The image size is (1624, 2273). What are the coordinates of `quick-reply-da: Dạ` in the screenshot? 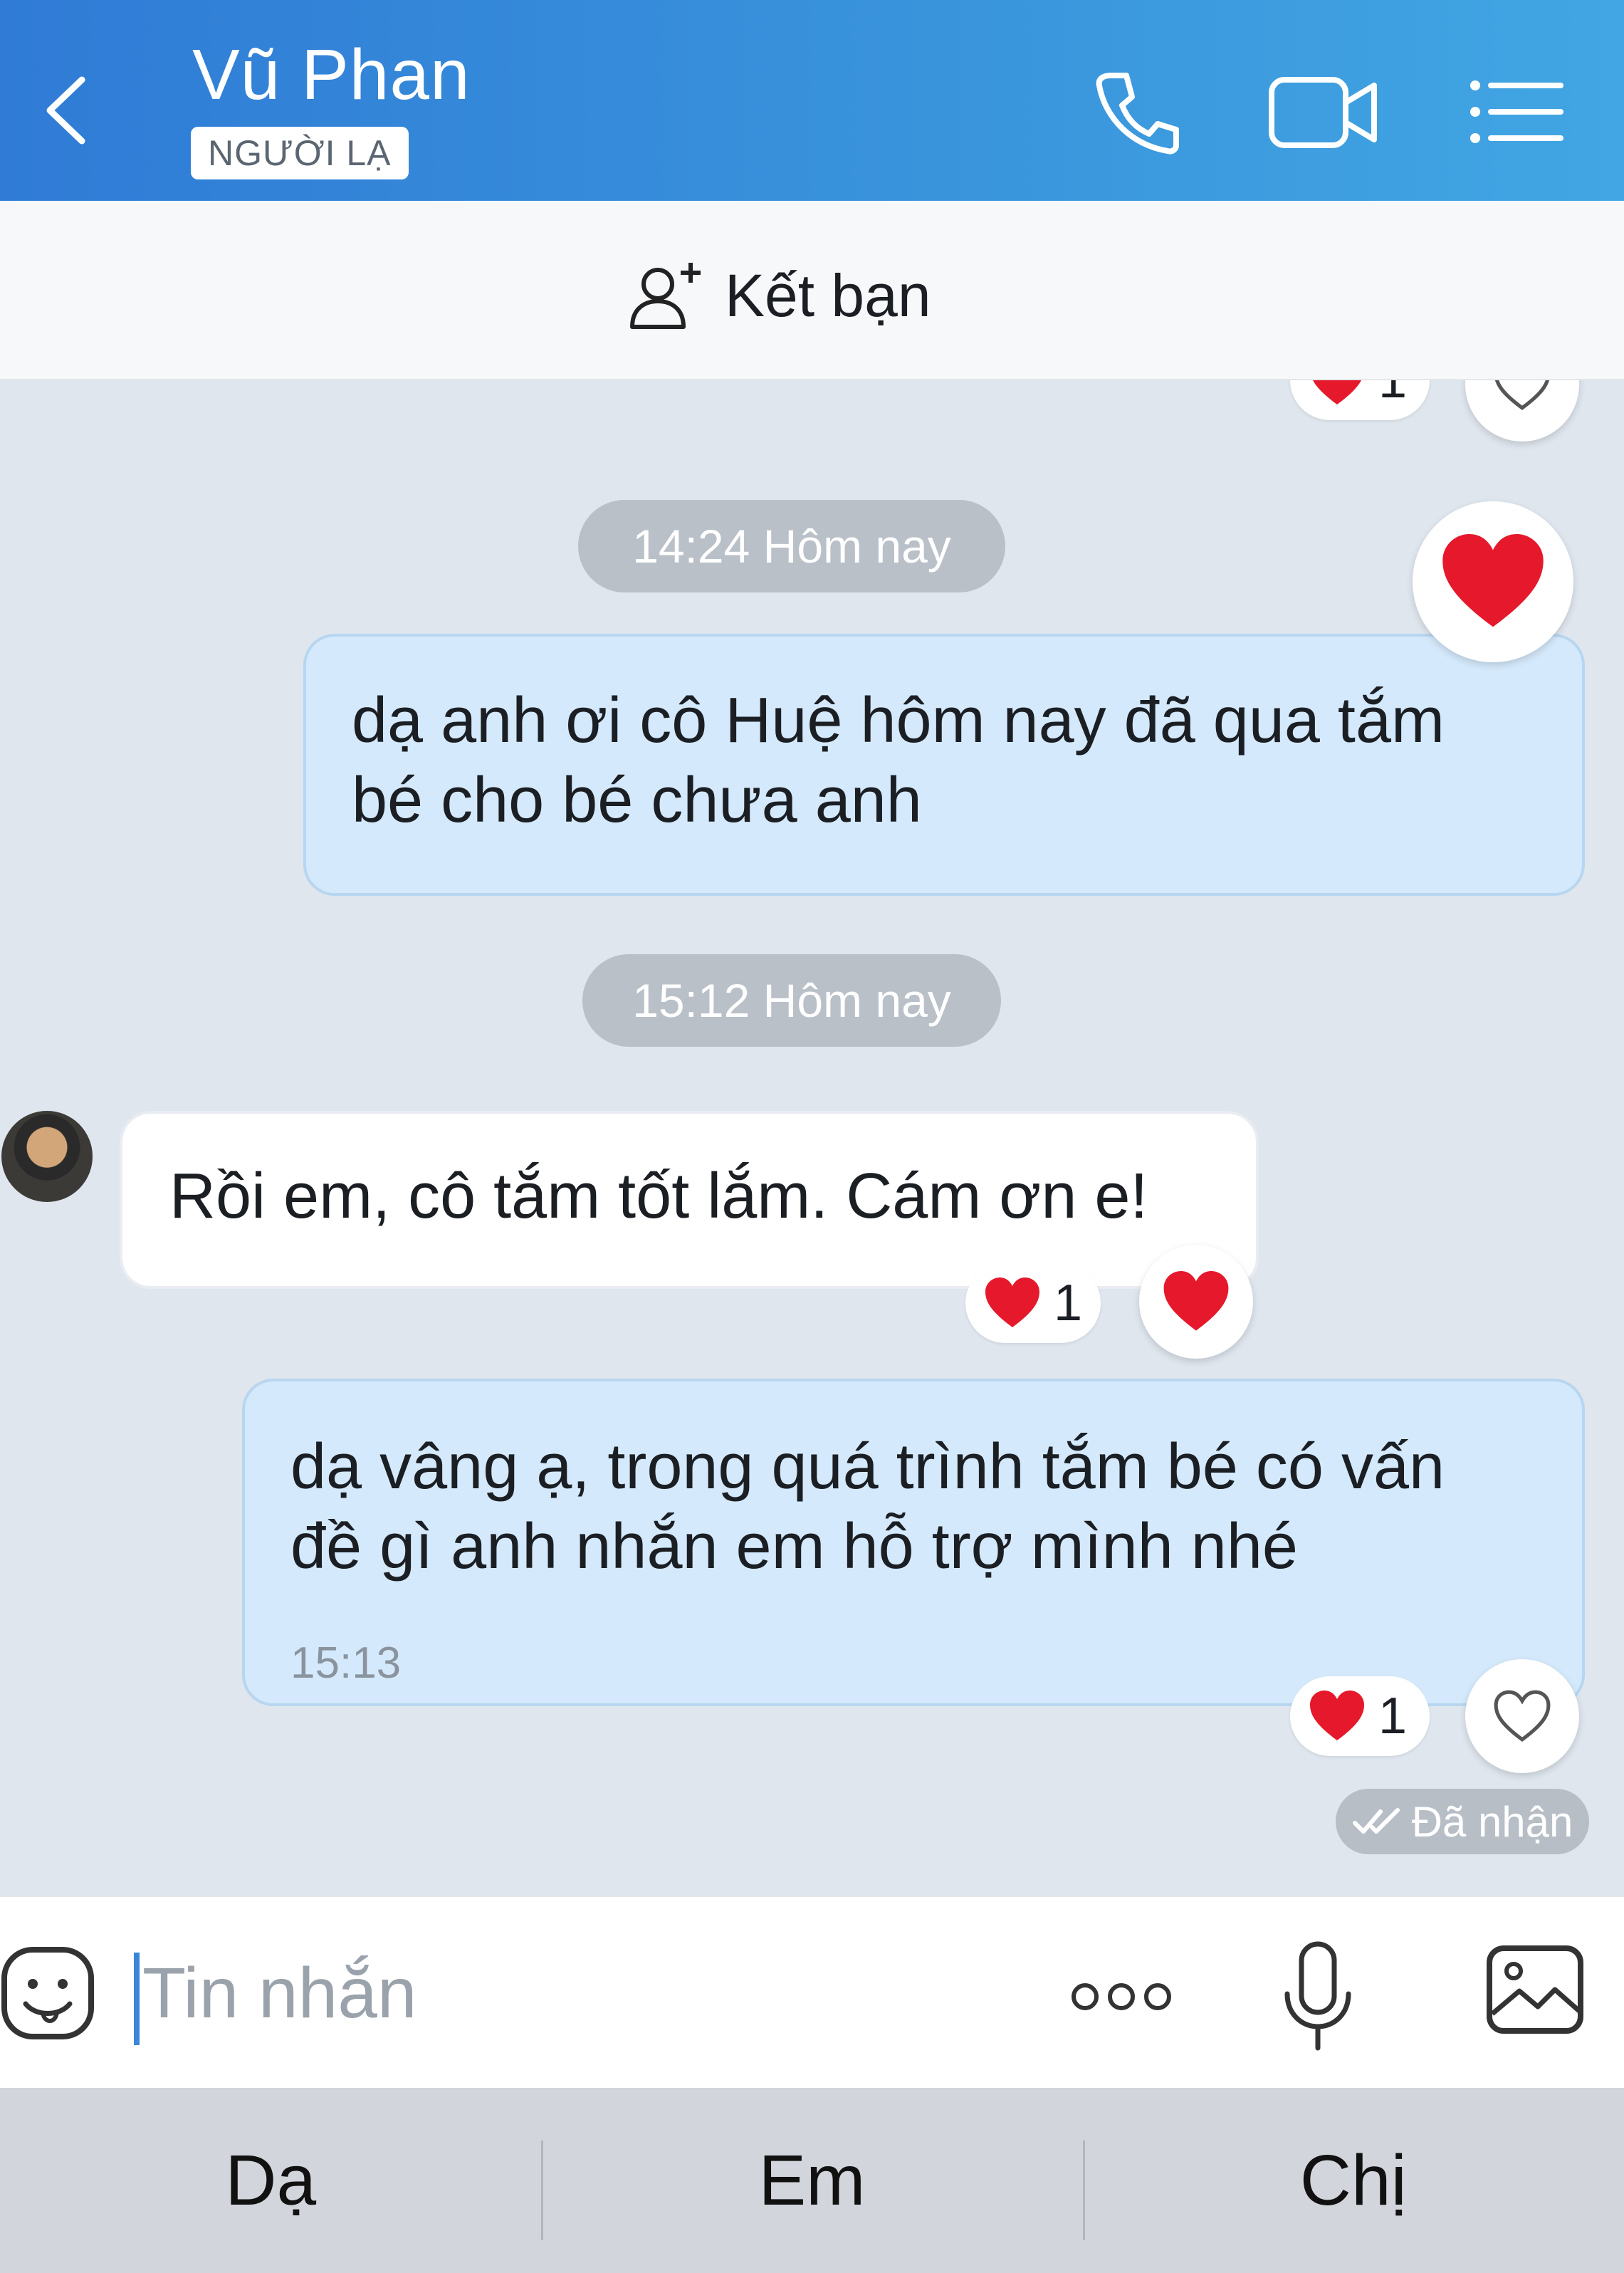 It's located at (270, 2180).